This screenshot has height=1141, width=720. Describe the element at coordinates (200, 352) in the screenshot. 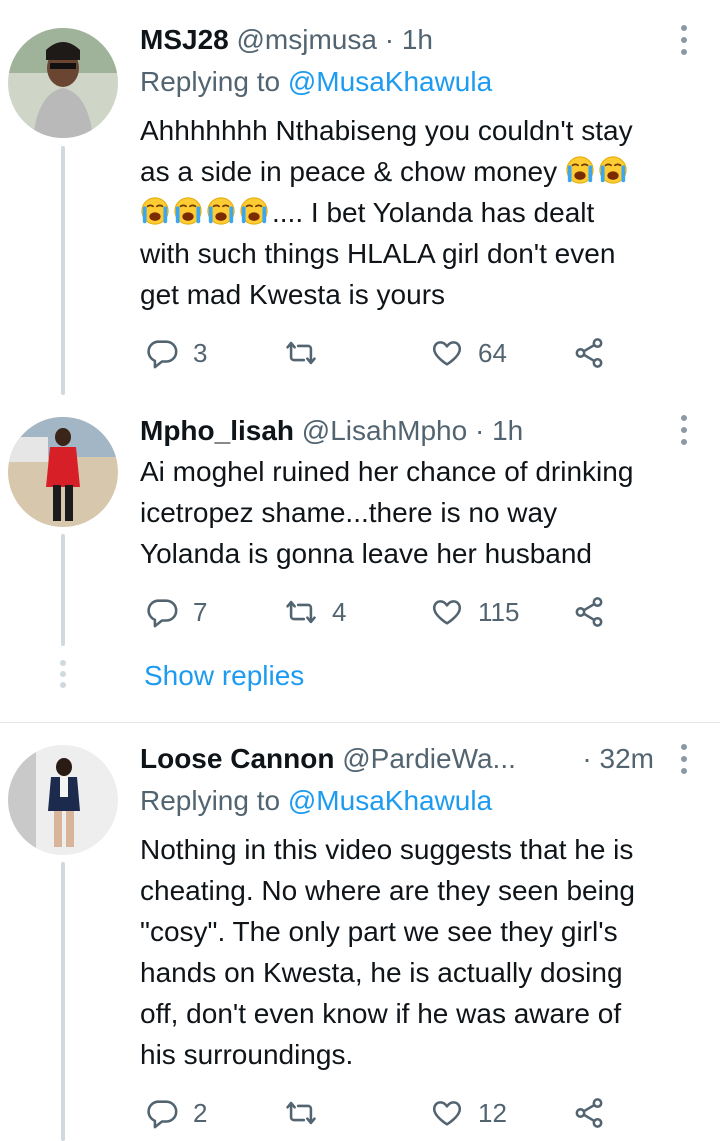

I see `reply-count: 3` at that location.